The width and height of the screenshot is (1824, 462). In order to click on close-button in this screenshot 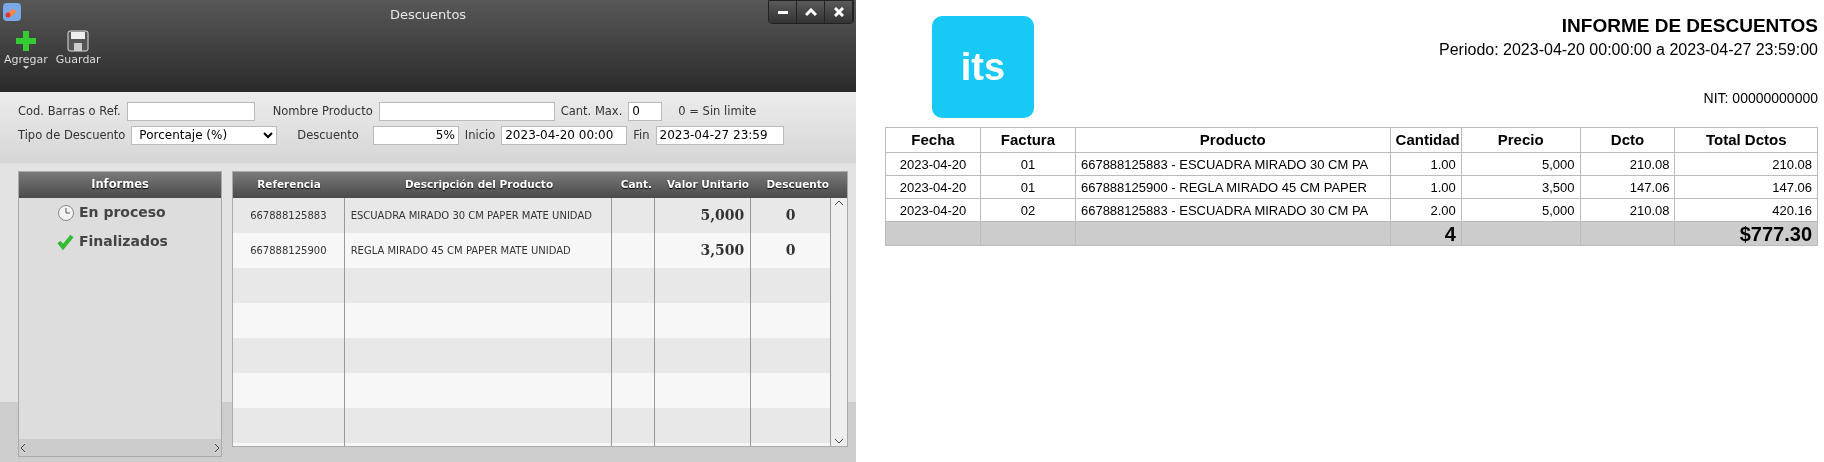, I will do `click(839, 12)`.